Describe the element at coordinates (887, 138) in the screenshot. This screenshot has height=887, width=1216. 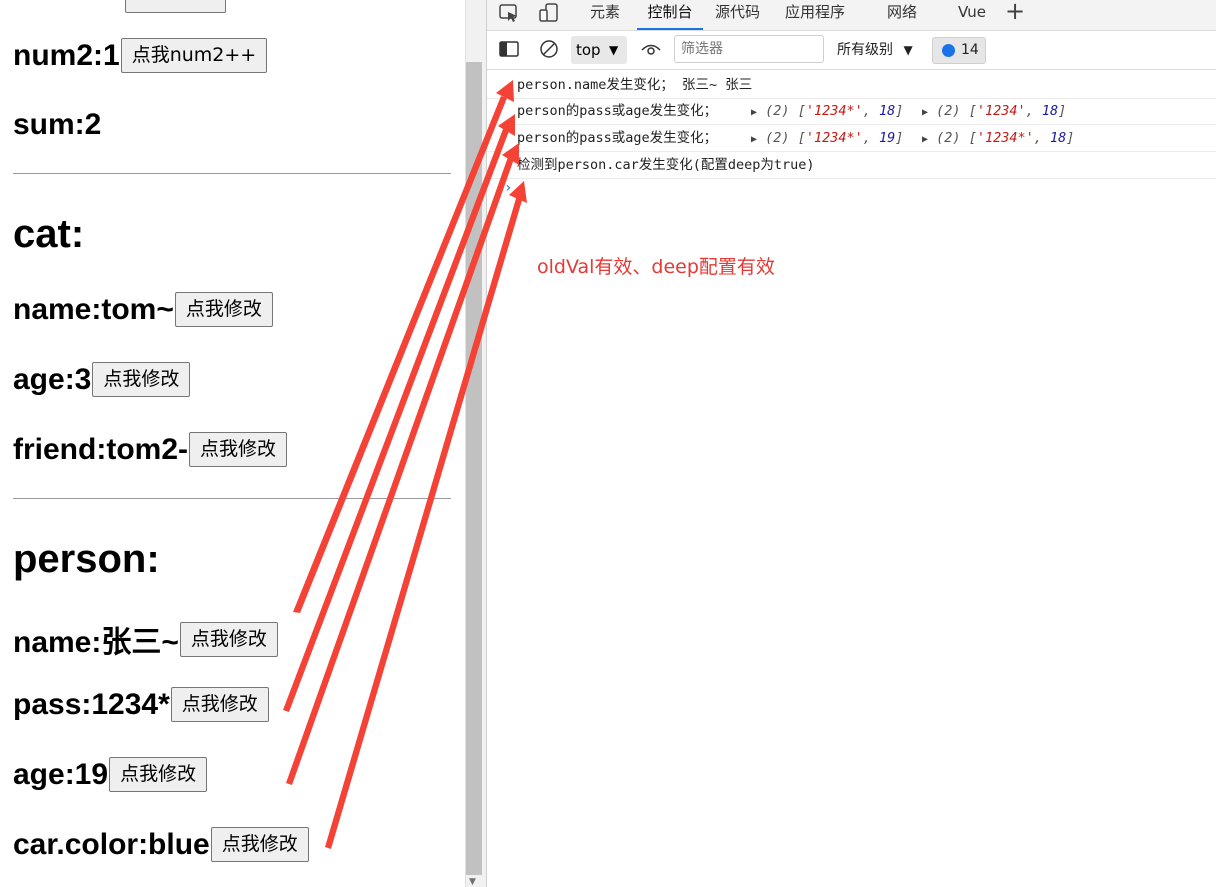
I see `array-value: 19` at that location.